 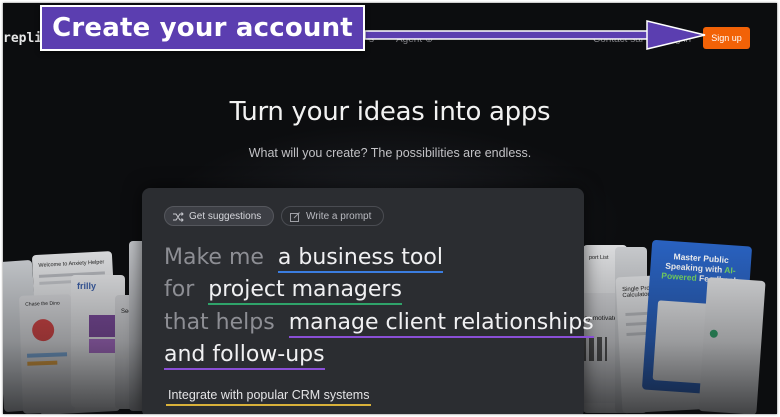 I want to click on shuffle-icon, so click(x=178, y=217).